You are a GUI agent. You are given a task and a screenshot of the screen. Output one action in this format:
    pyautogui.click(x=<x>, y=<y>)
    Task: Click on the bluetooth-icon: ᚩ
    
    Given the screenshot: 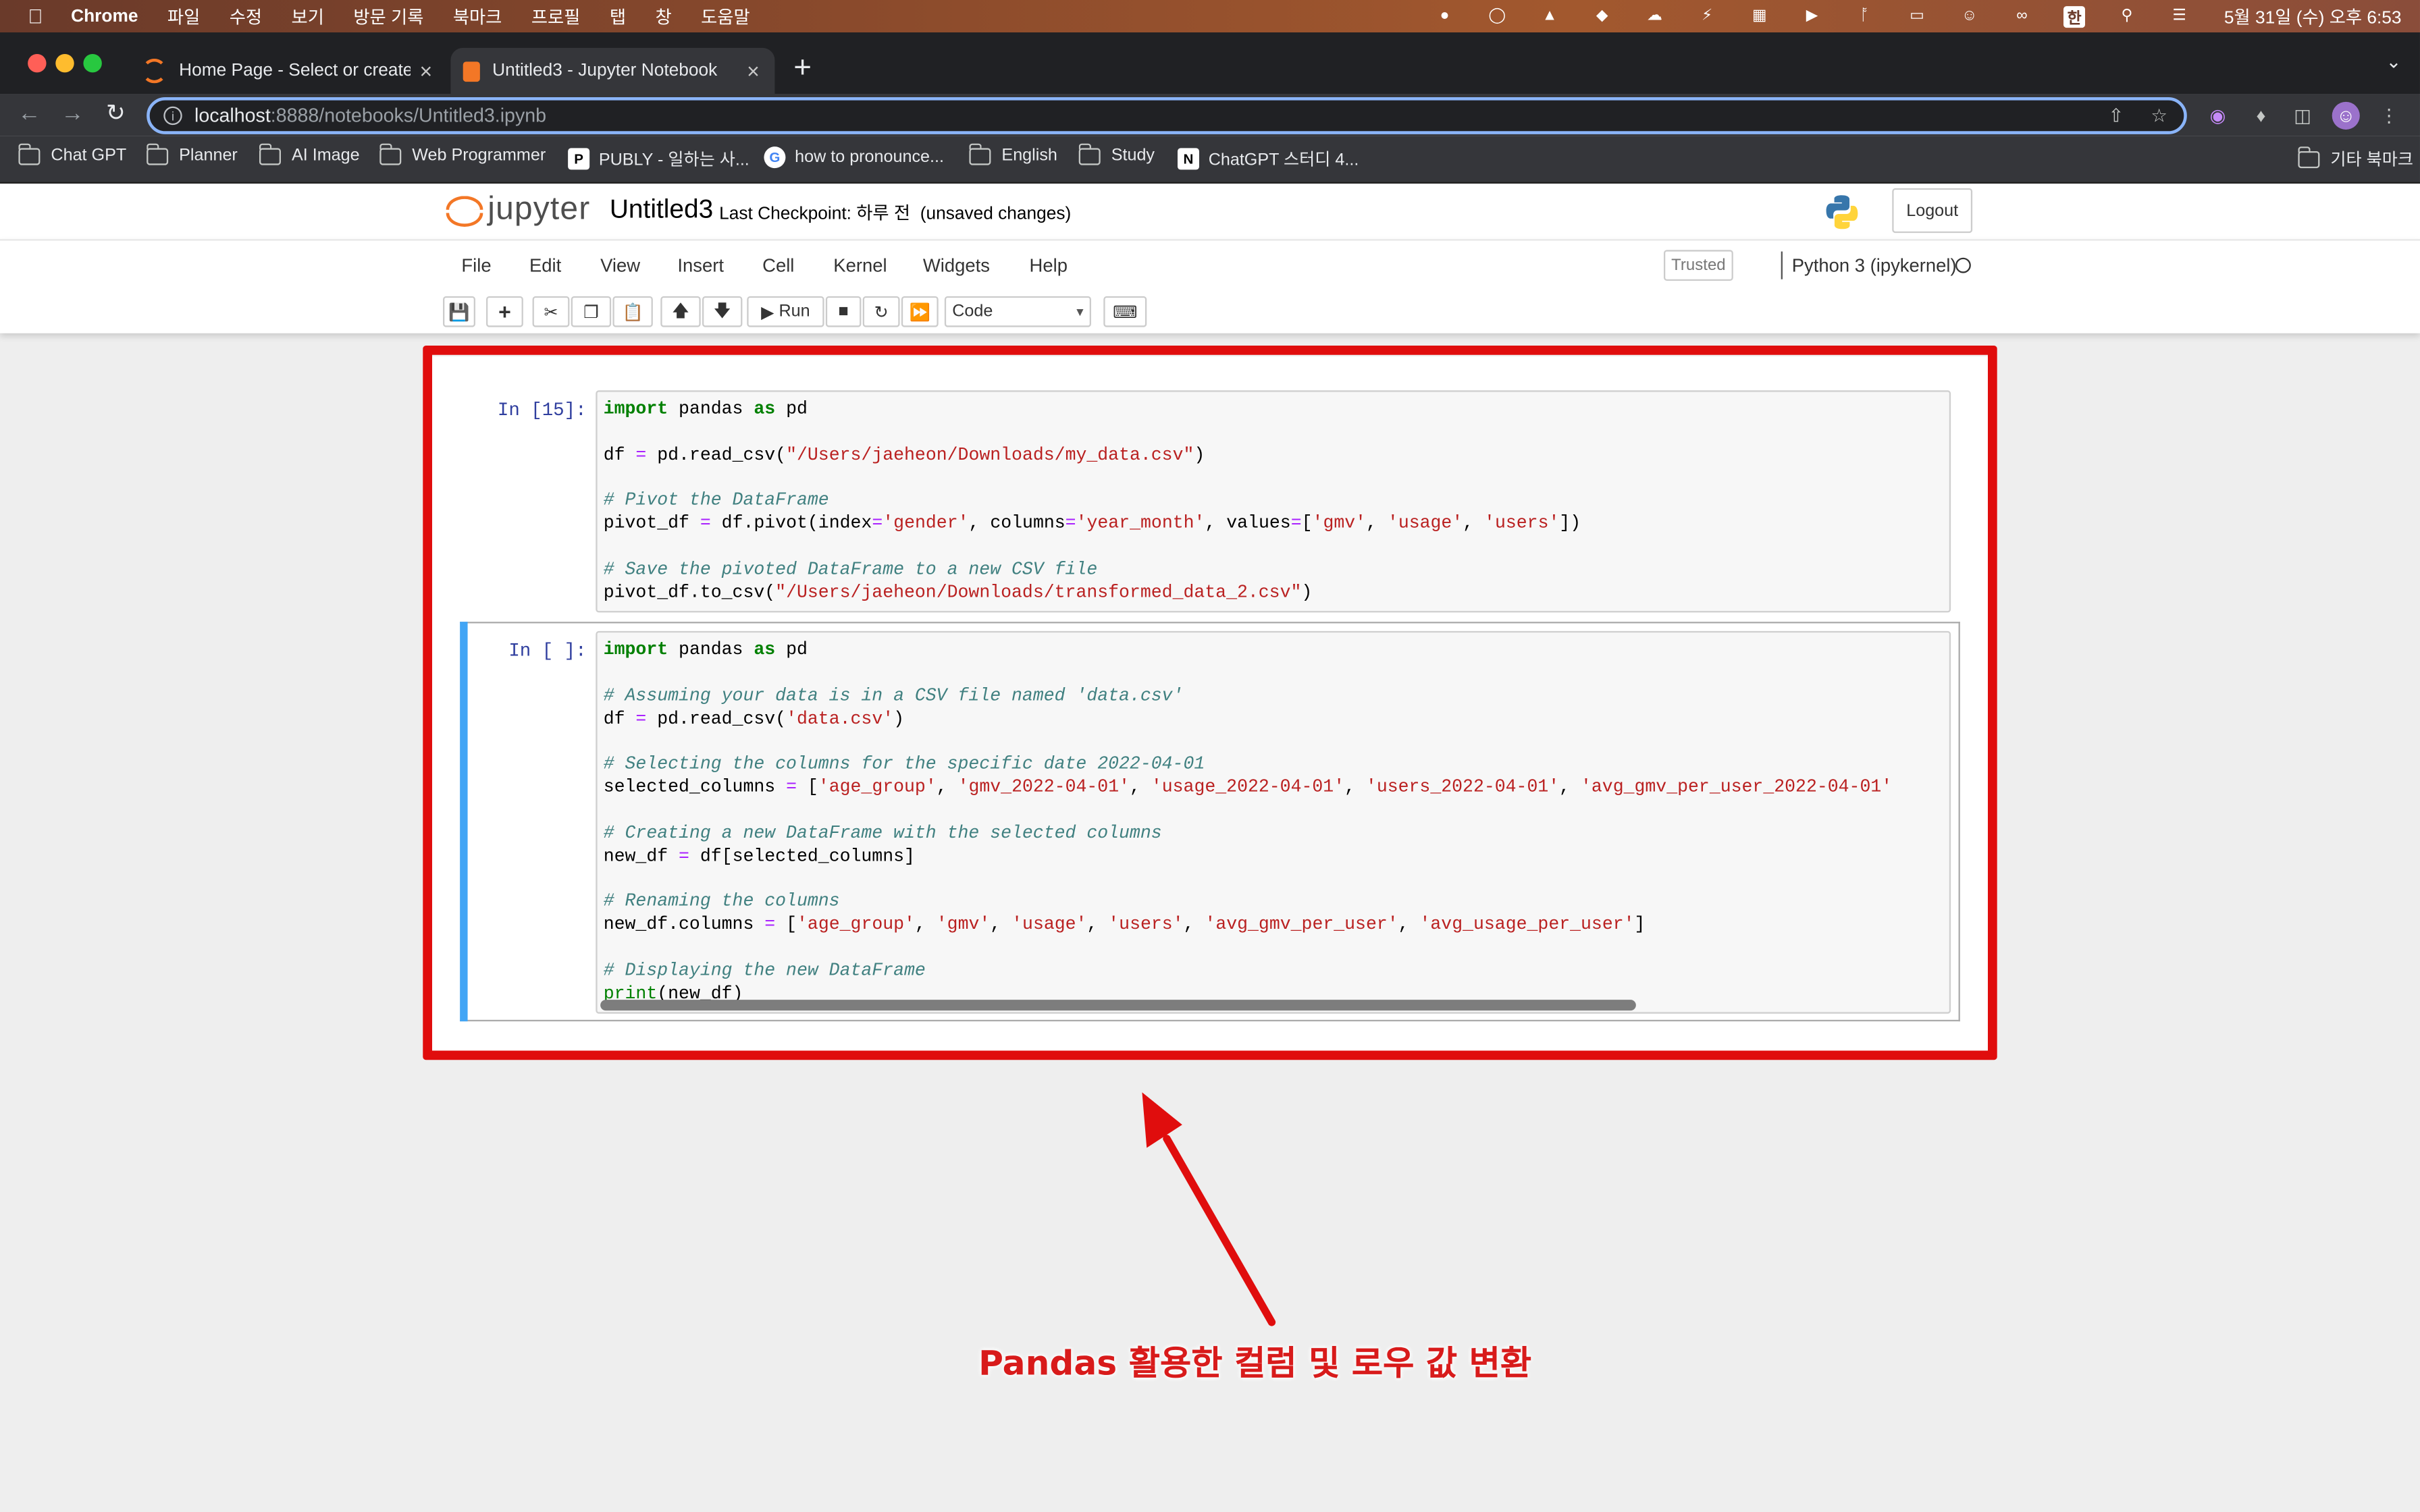 What is the action you would take?
    pyautogui.click(x=1864, y=16)
    